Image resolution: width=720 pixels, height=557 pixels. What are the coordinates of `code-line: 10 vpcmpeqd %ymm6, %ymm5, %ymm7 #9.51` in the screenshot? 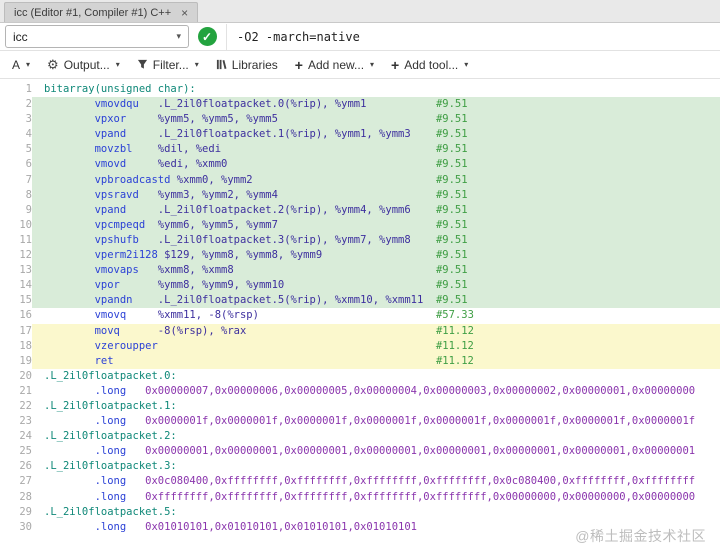 It's located at (360, 225).